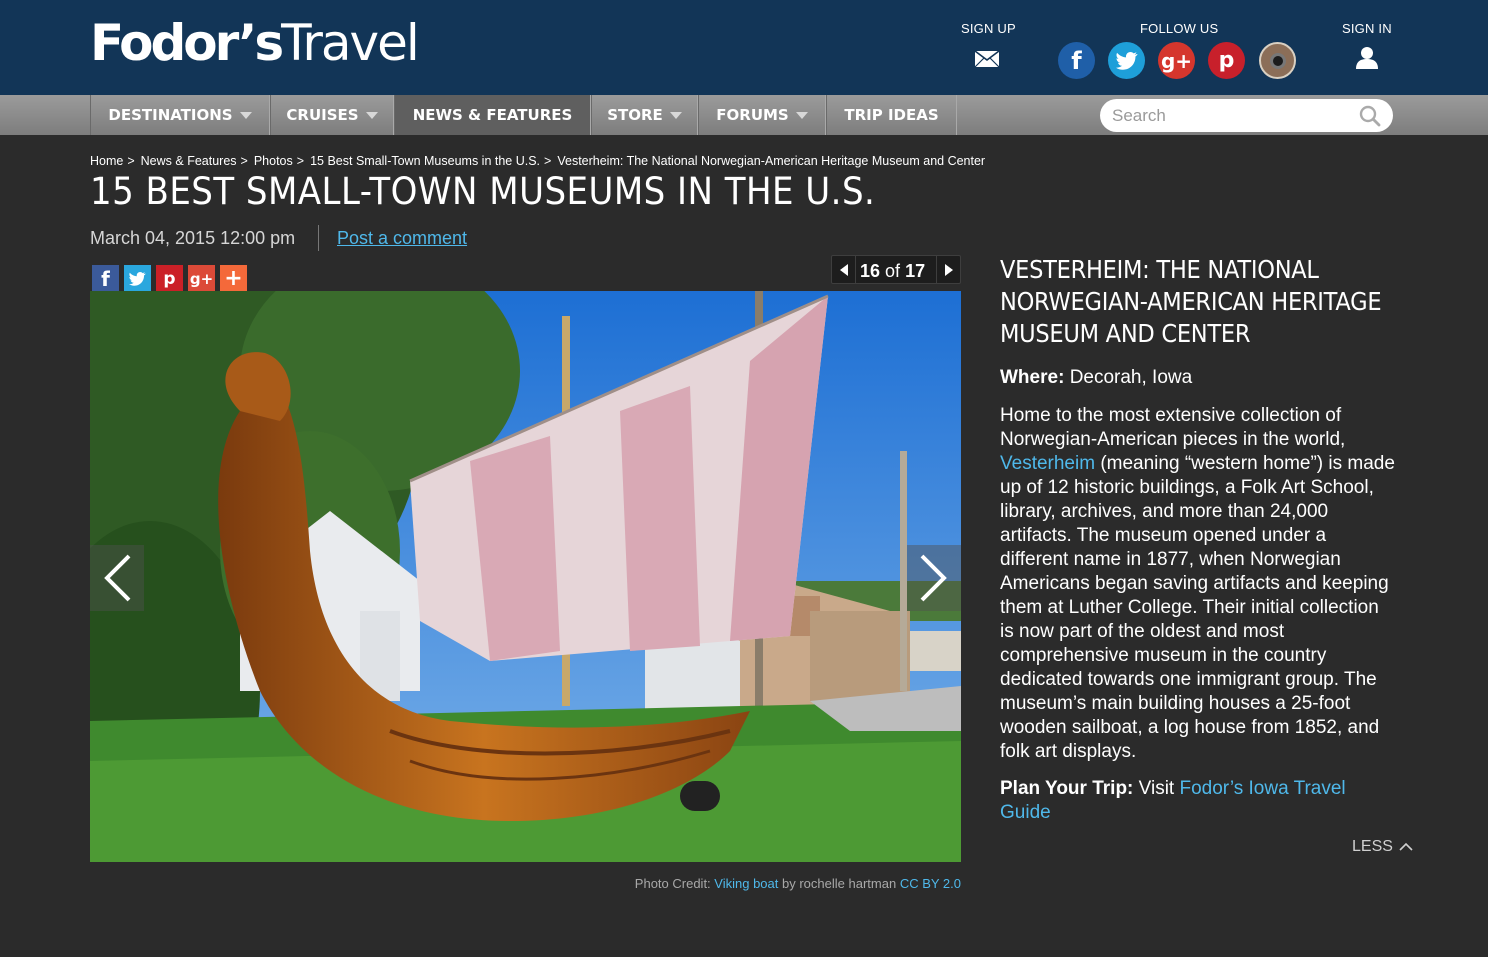  I want to click on nav-destinations: DESTINATIONS, so click(180, 115).